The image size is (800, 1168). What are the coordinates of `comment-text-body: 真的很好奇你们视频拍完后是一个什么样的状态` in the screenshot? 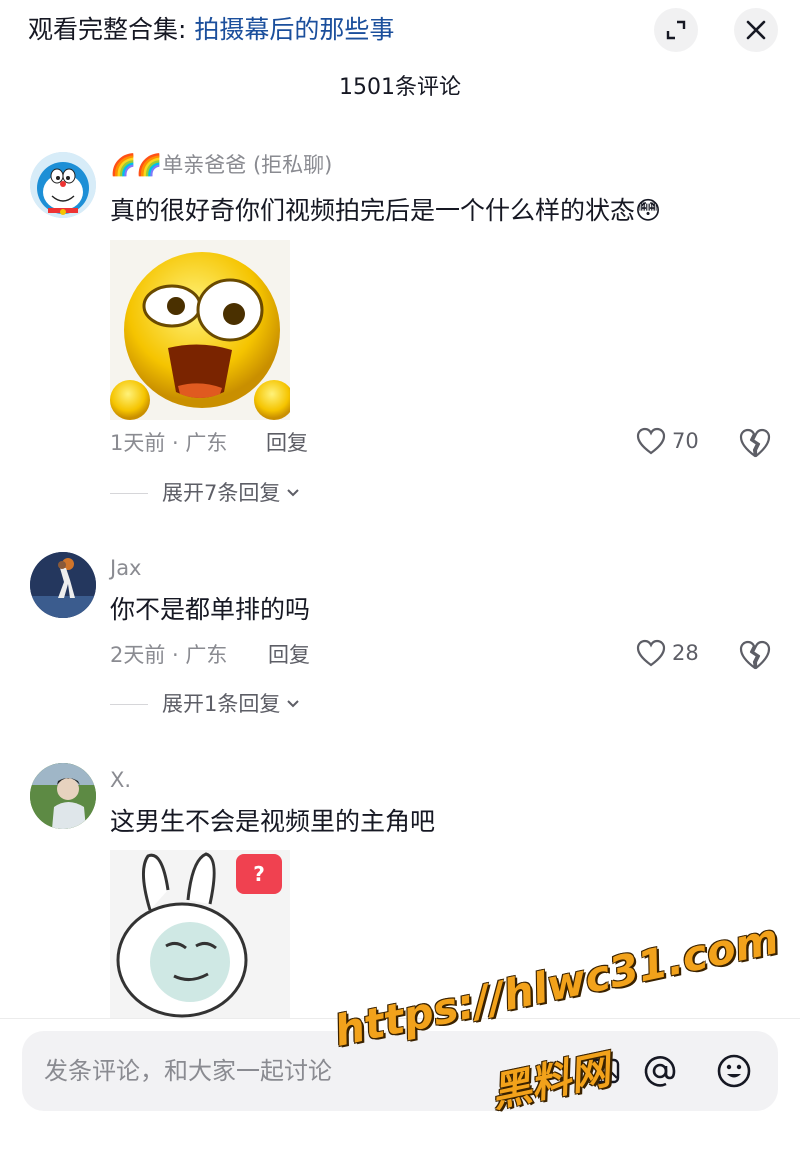 It's located at (373, 210).